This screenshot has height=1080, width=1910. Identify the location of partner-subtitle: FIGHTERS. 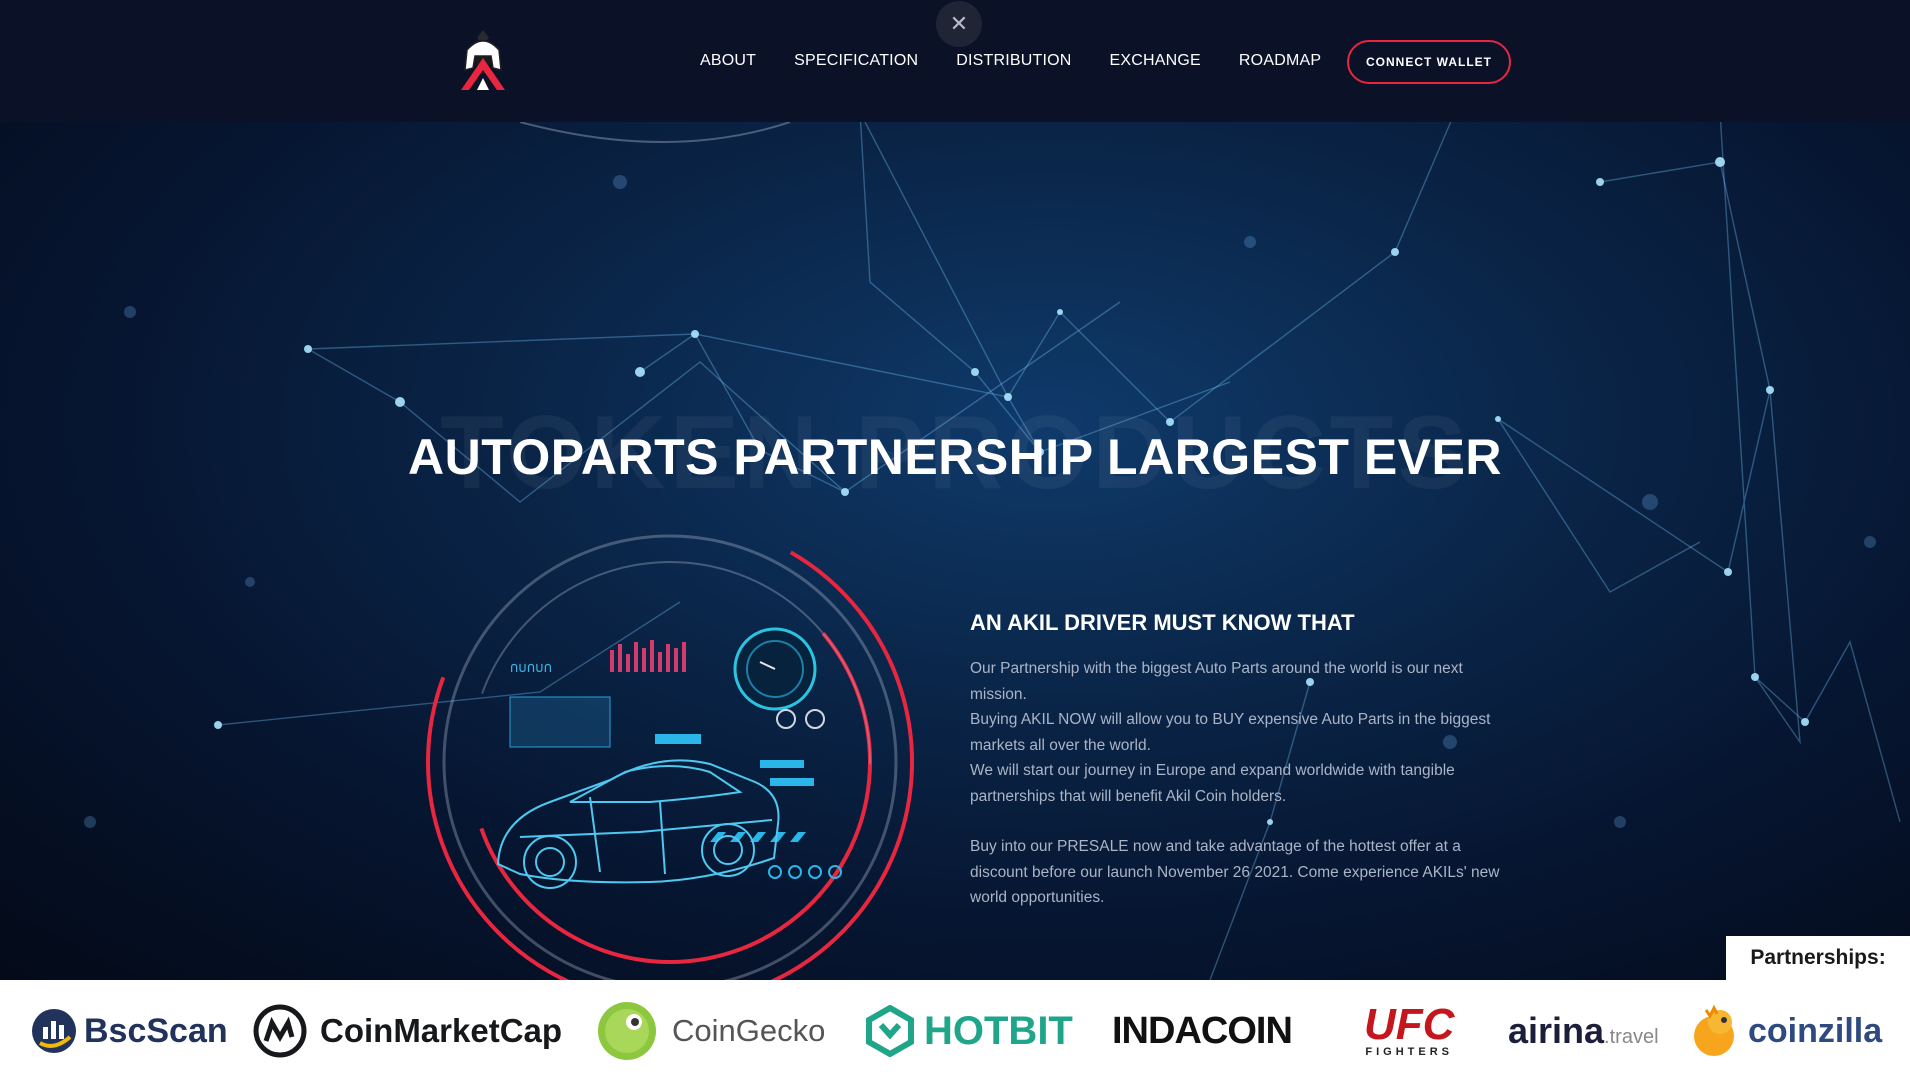
(1409, 1052).